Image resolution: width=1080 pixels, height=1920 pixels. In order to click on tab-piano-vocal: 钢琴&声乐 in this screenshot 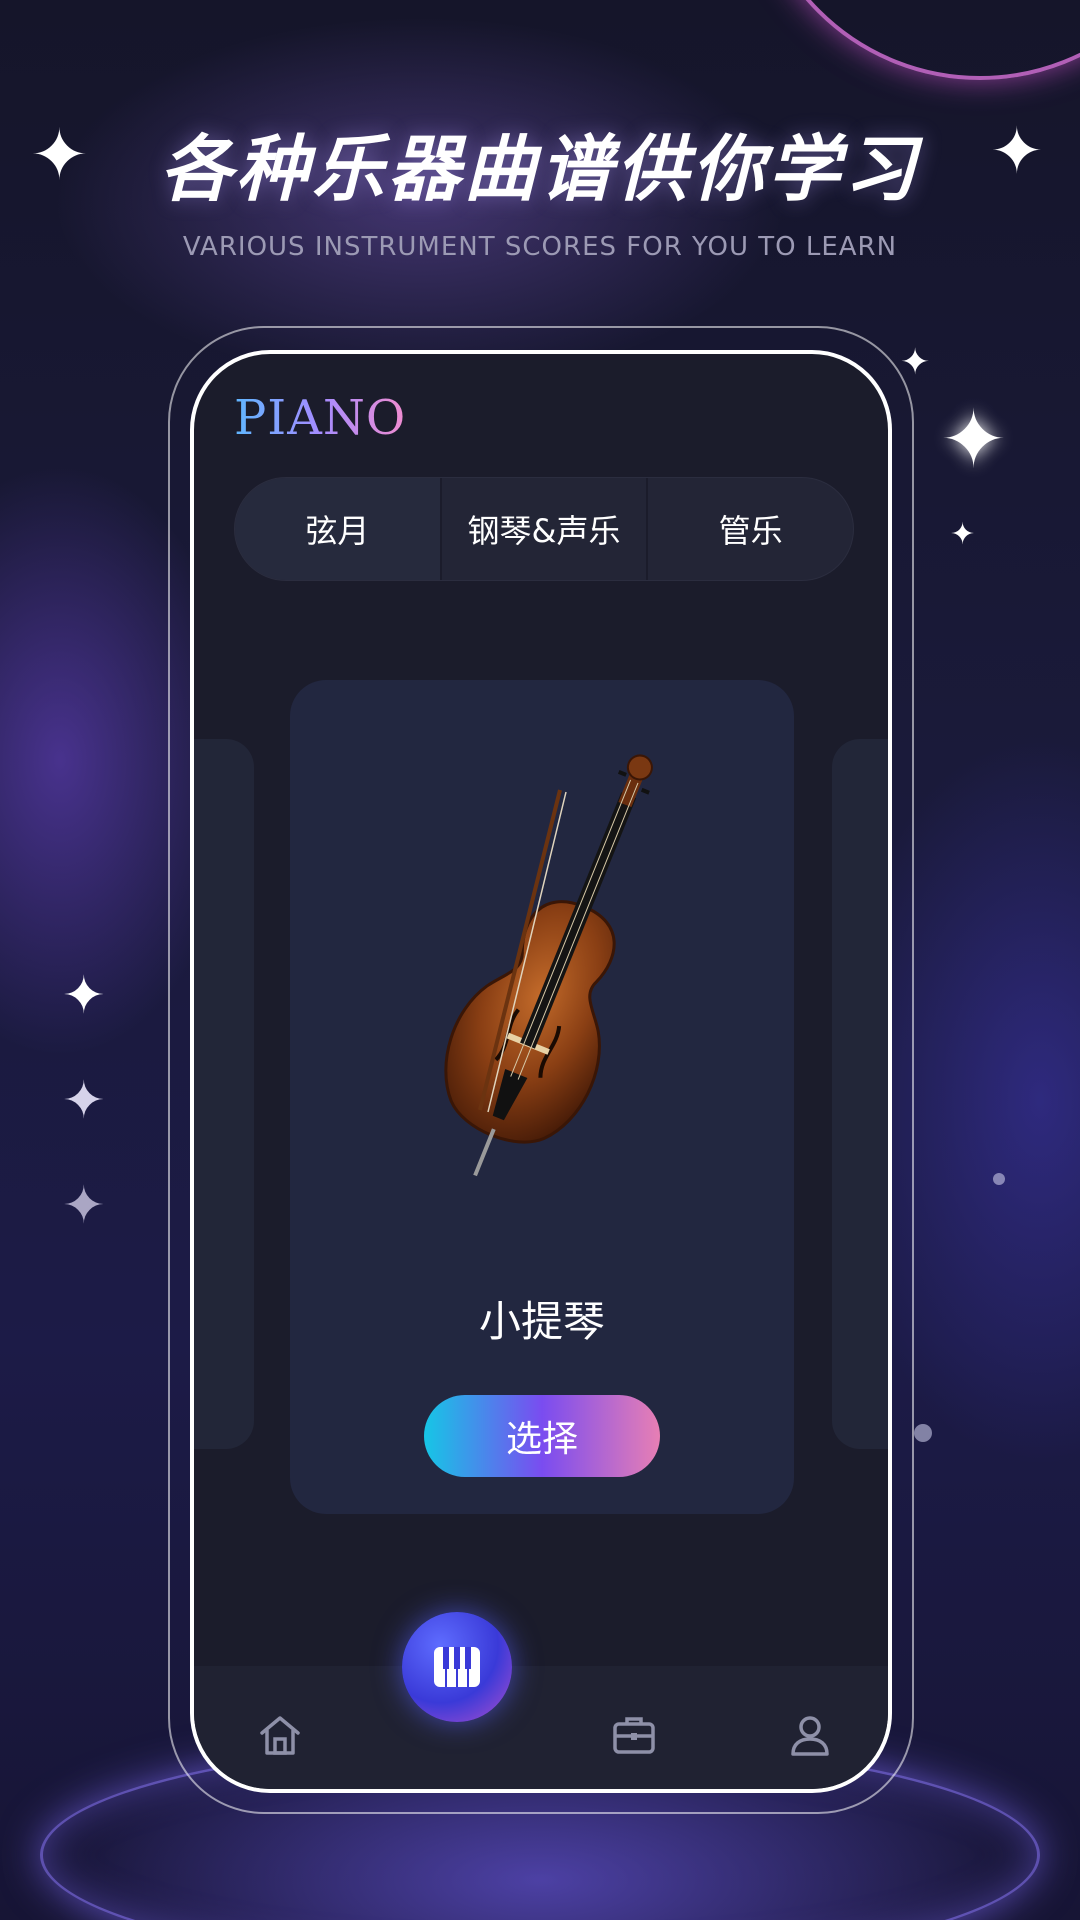, I will do `click(545, 529)`.